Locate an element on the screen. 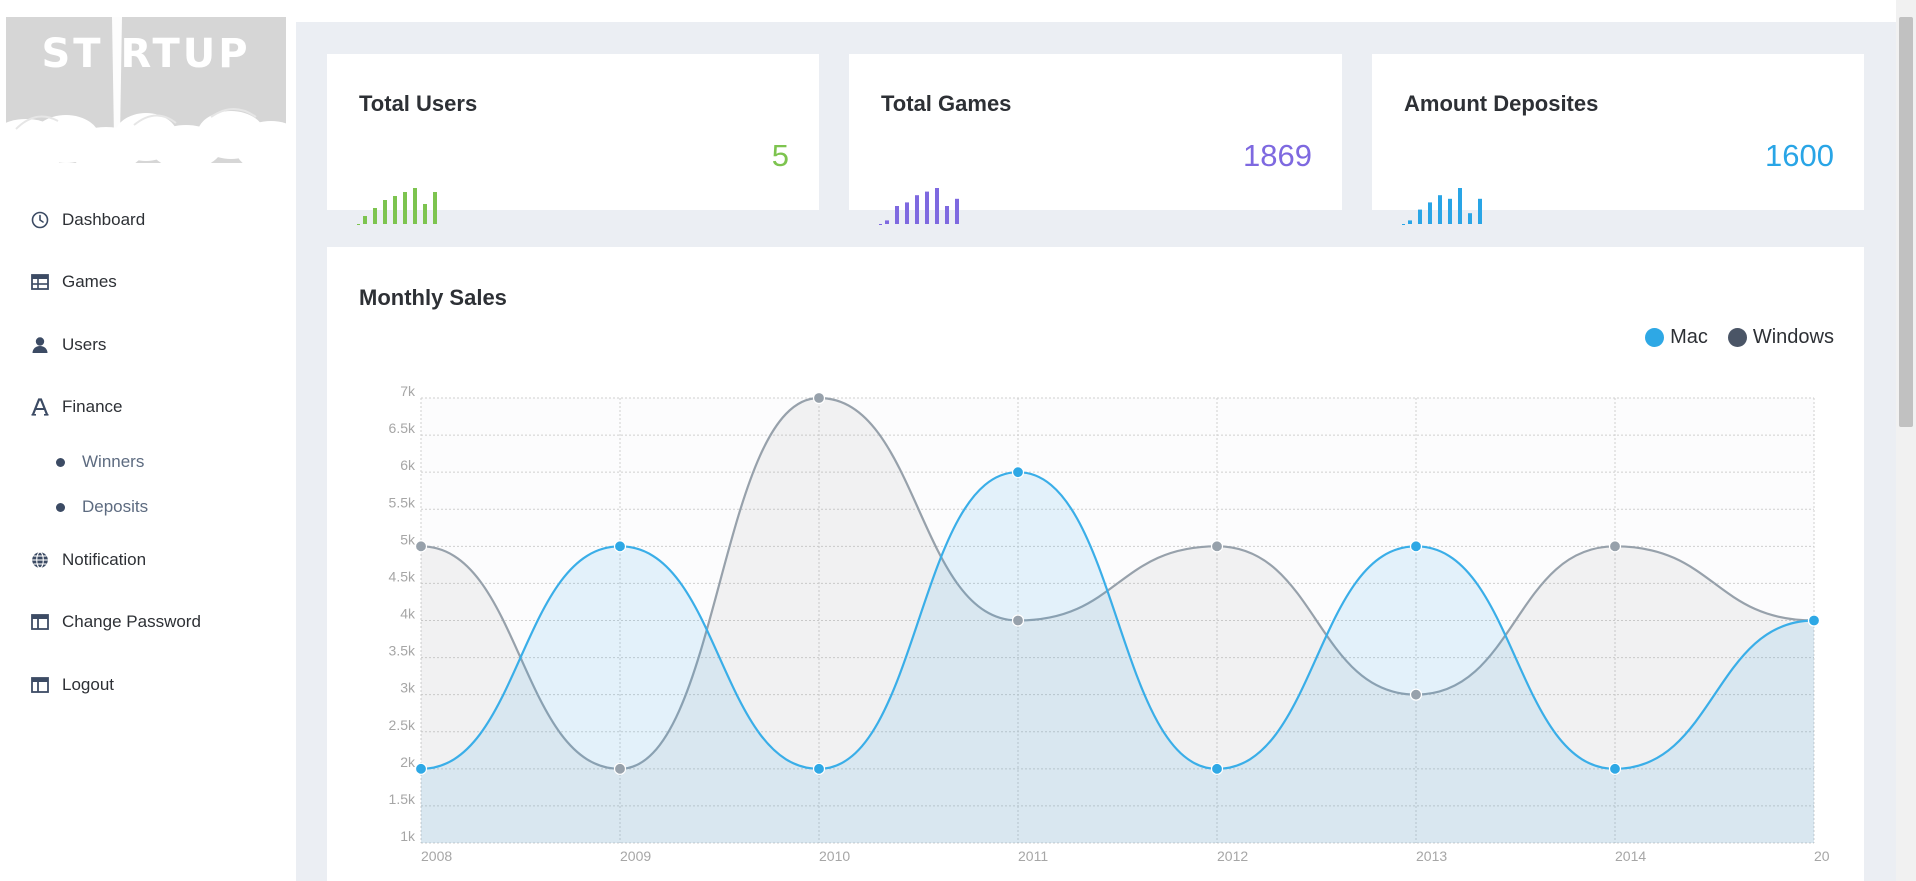 The height and width of the screenshot is (881, 1916). sidebar-item-games: Games is located at coordinates (73, 282).